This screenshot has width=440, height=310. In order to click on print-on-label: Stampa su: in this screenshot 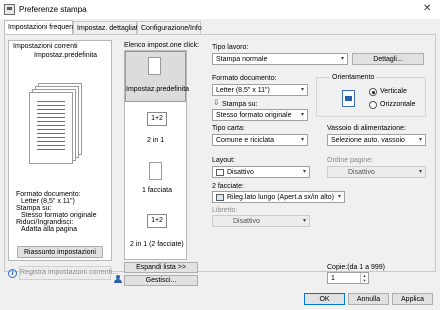, I will do `click(240, 104)`.